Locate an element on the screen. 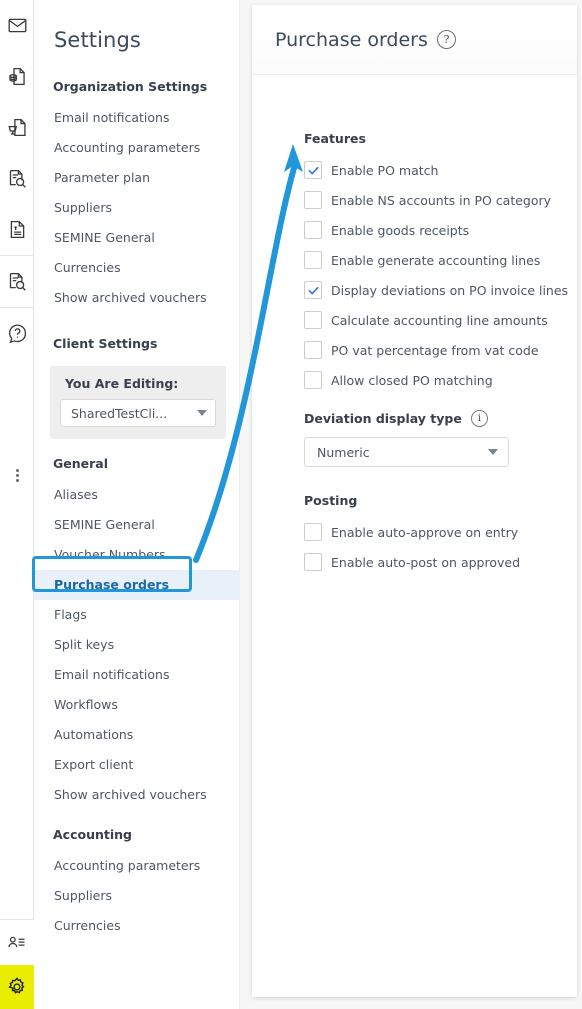  checkbox-row-display-deviations-on-po-invoice-lines: Display deviations on PO invoice lines is located at coordinates (440, 290).